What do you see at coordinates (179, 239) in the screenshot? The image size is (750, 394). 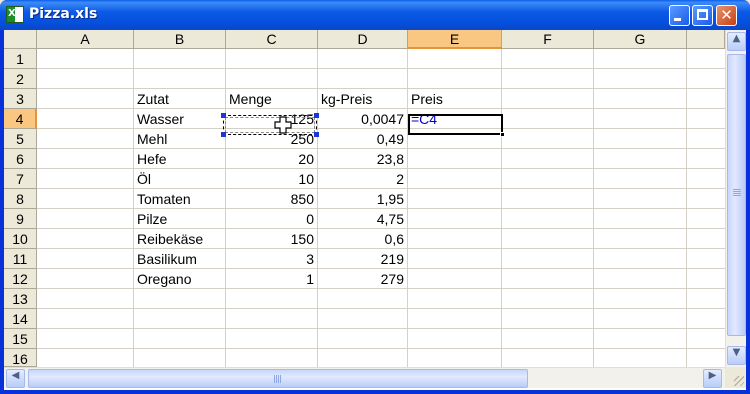 I see `cell-b10: Reibekäse` at bounding box center [179, 239].